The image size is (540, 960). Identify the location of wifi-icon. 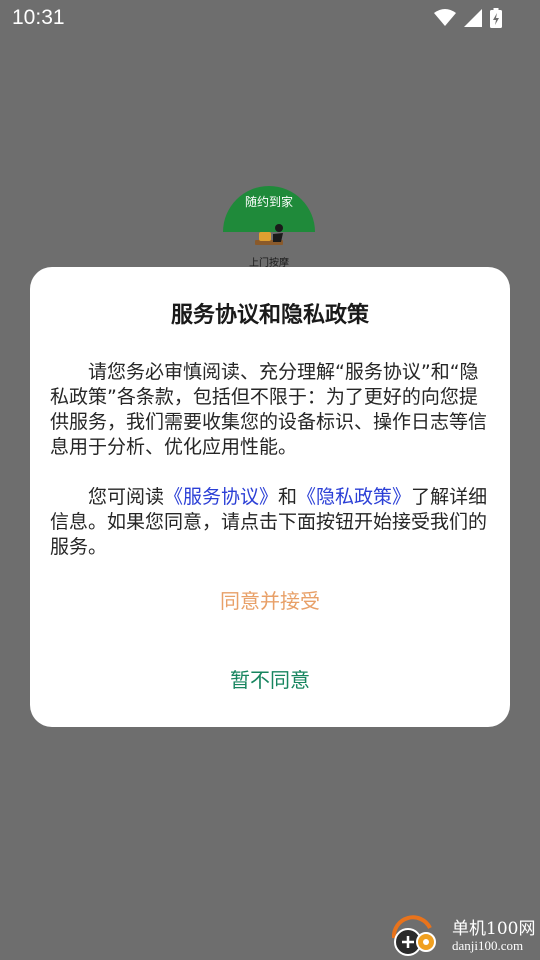
(445, 17).